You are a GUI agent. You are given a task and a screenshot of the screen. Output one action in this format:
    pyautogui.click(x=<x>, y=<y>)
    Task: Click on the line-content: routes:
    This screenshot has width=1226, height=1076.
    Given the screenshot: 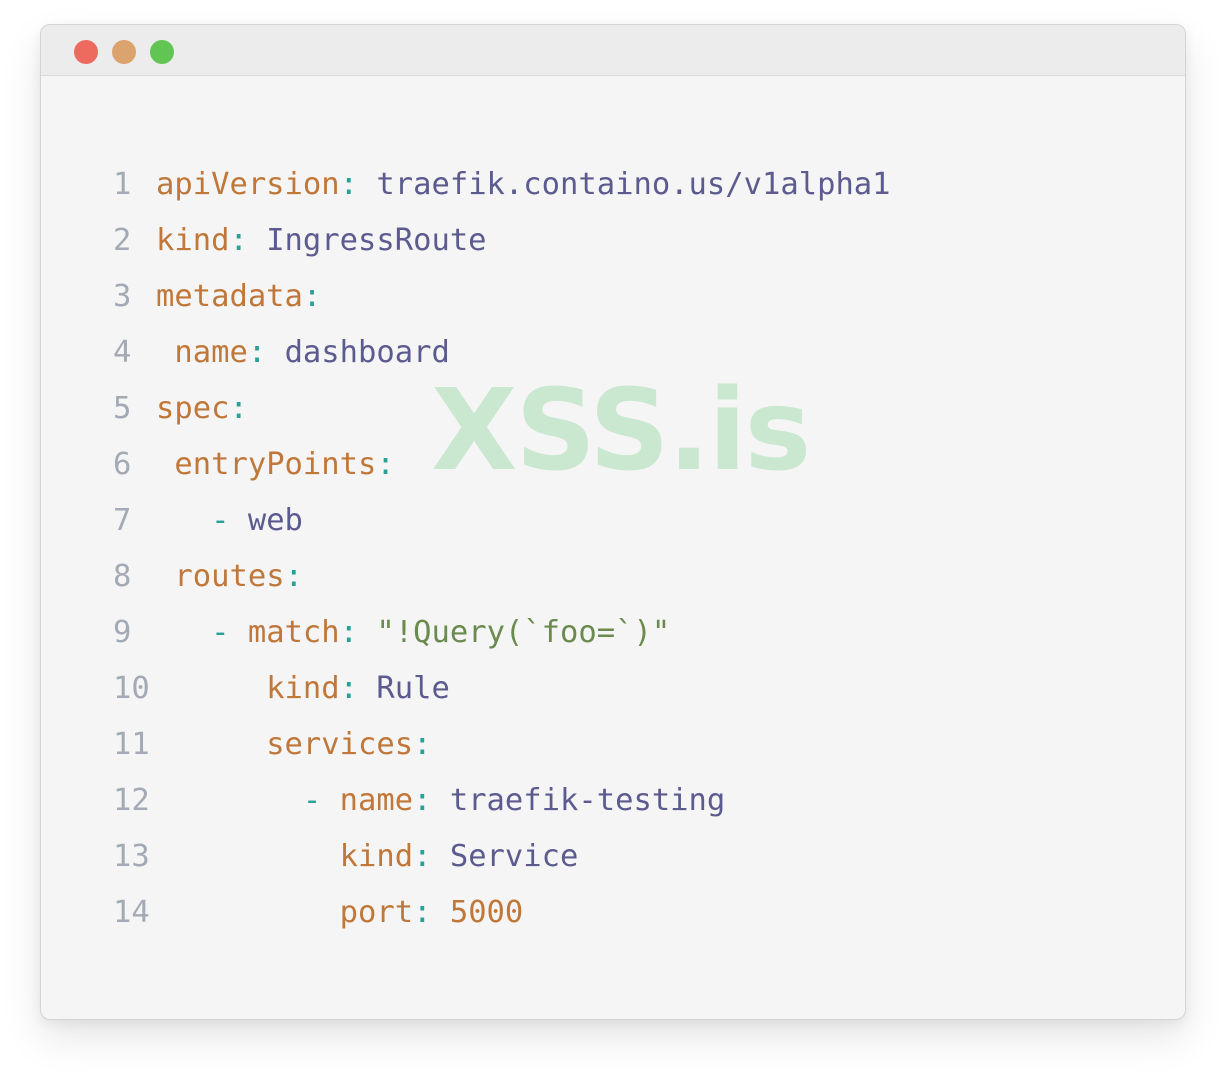 What is the action you would take?
    pyautogui.click(x=229, y=577)
    